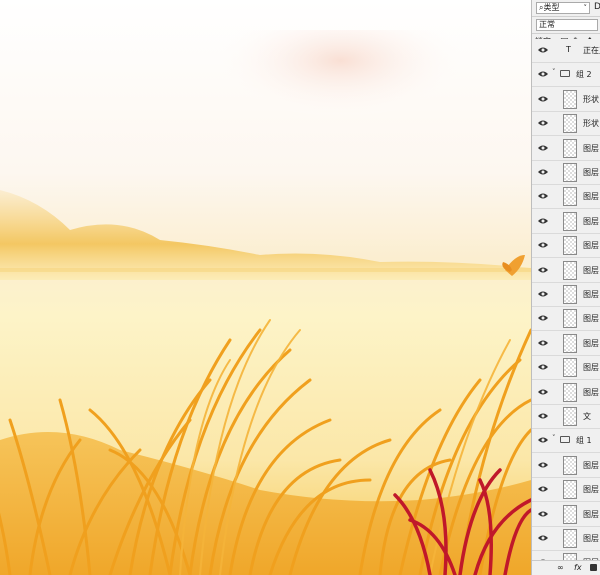 Image resolution: width=600 pixels, height=575 pixels. I want to click on link-layers-icon: ∞, so click(560, 567).